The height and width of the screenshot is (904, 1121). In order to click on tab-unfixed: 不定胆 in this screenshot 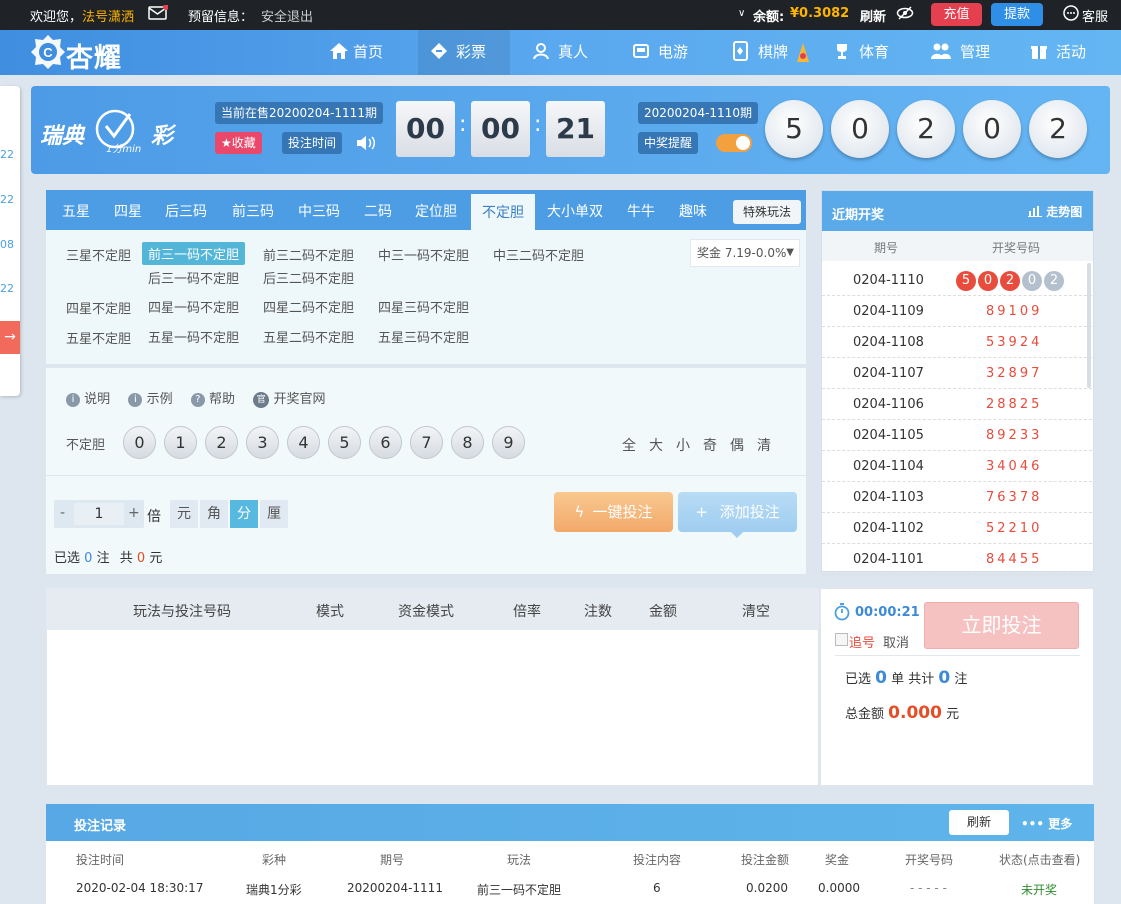, I will do `click(503, 212)`.